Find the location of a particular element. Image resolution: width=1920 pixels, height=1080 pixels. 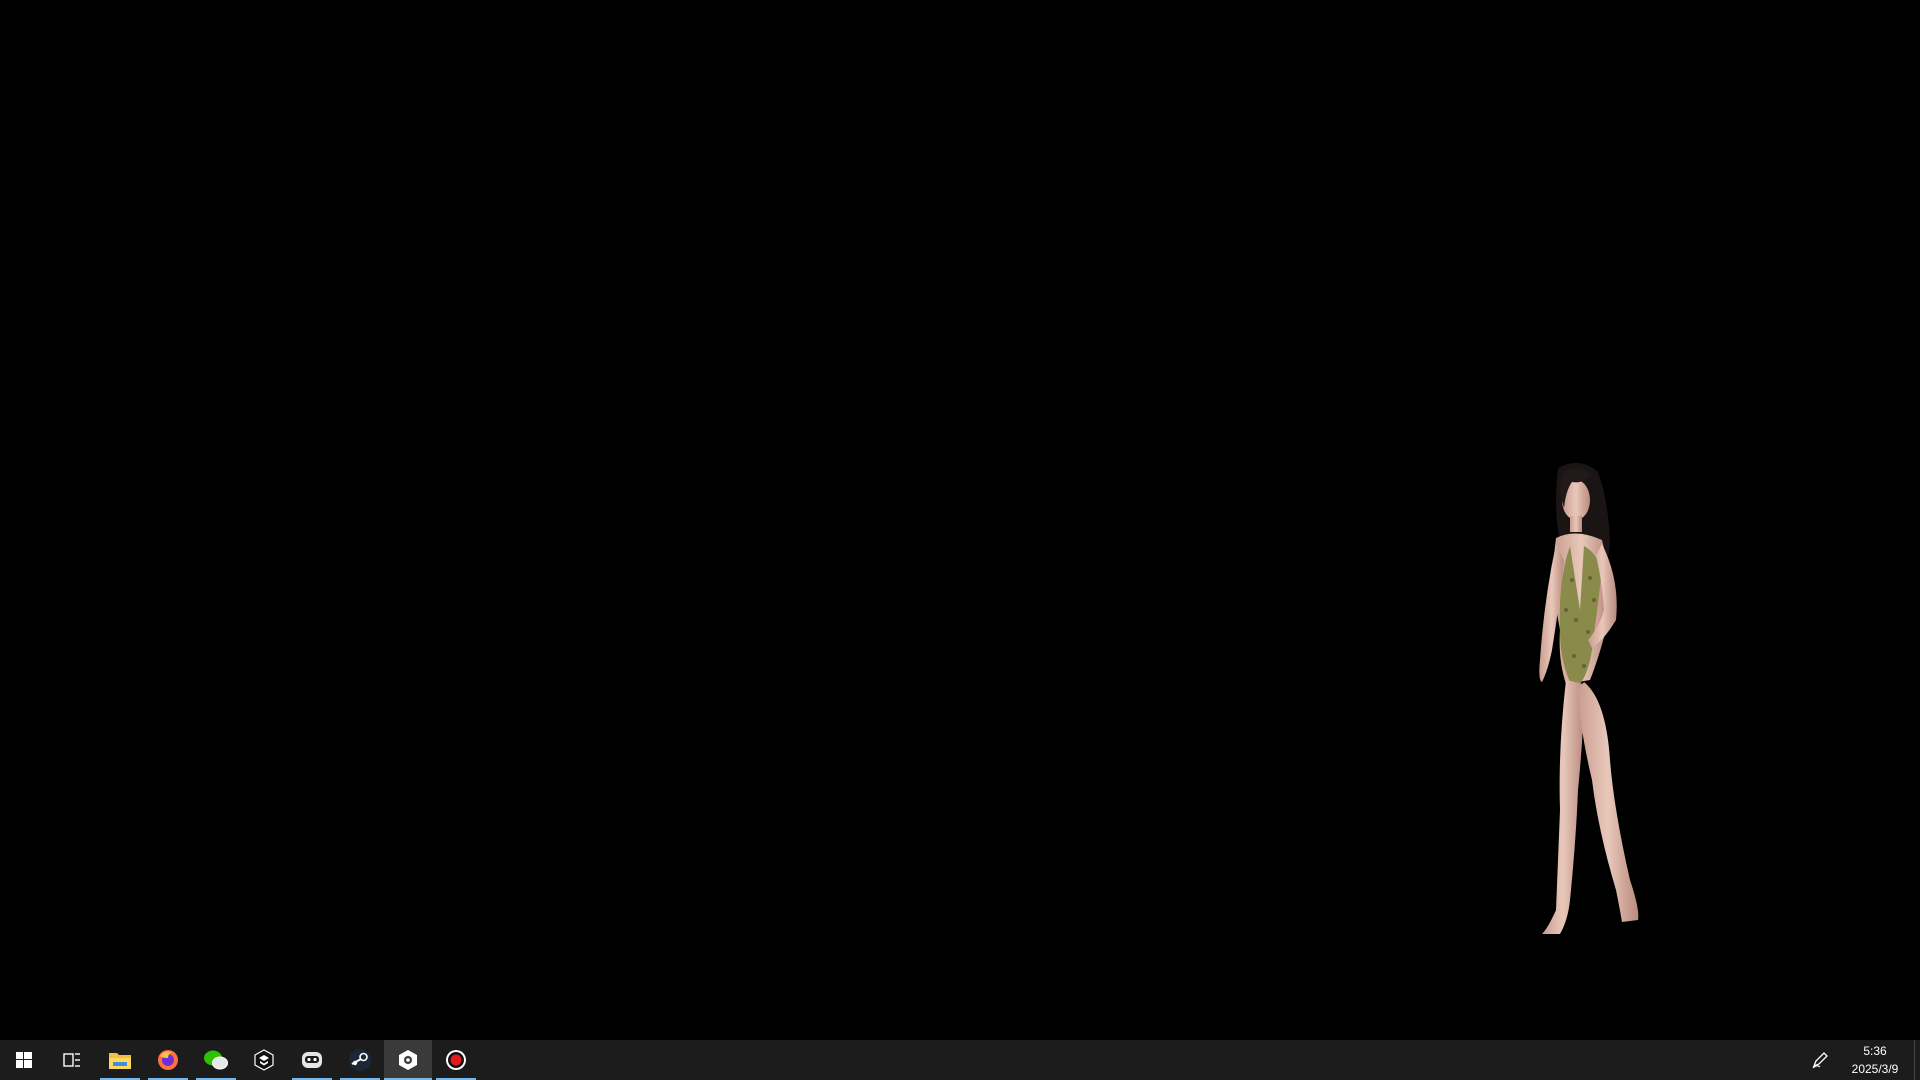

gear-hex-icon is located at coordinates (408, 1060).